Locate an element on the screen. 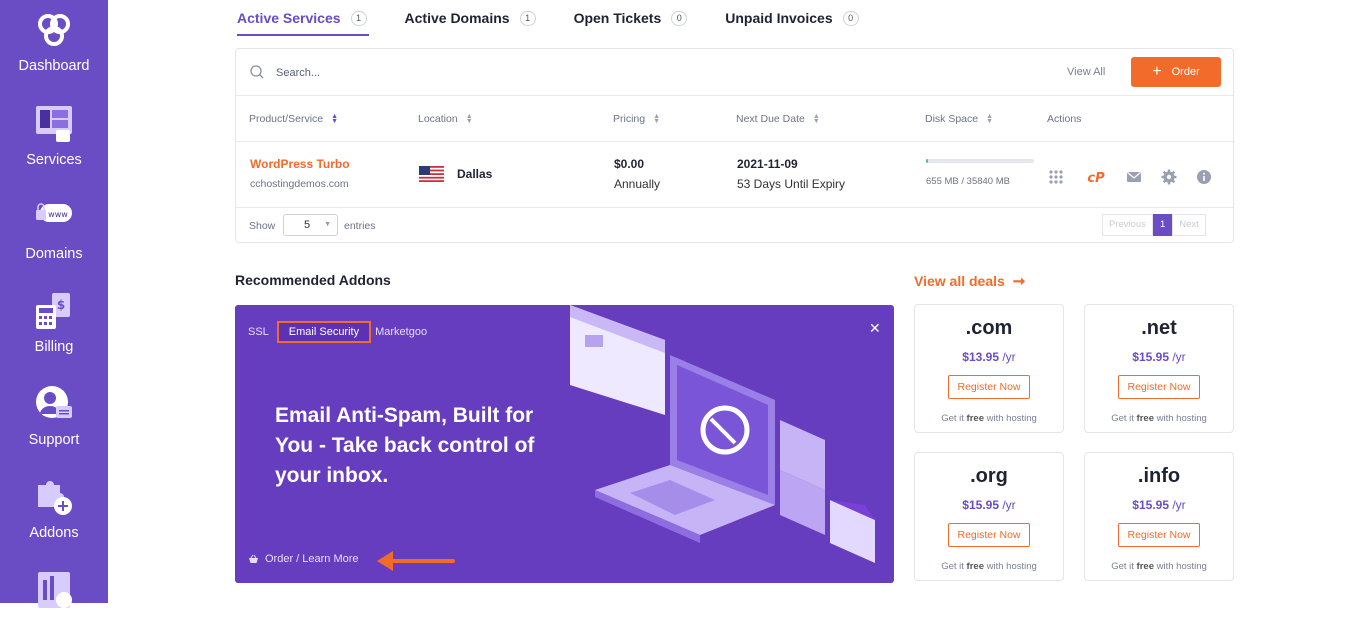  pagination-page: 1 is located at coordinates (1162, 225).